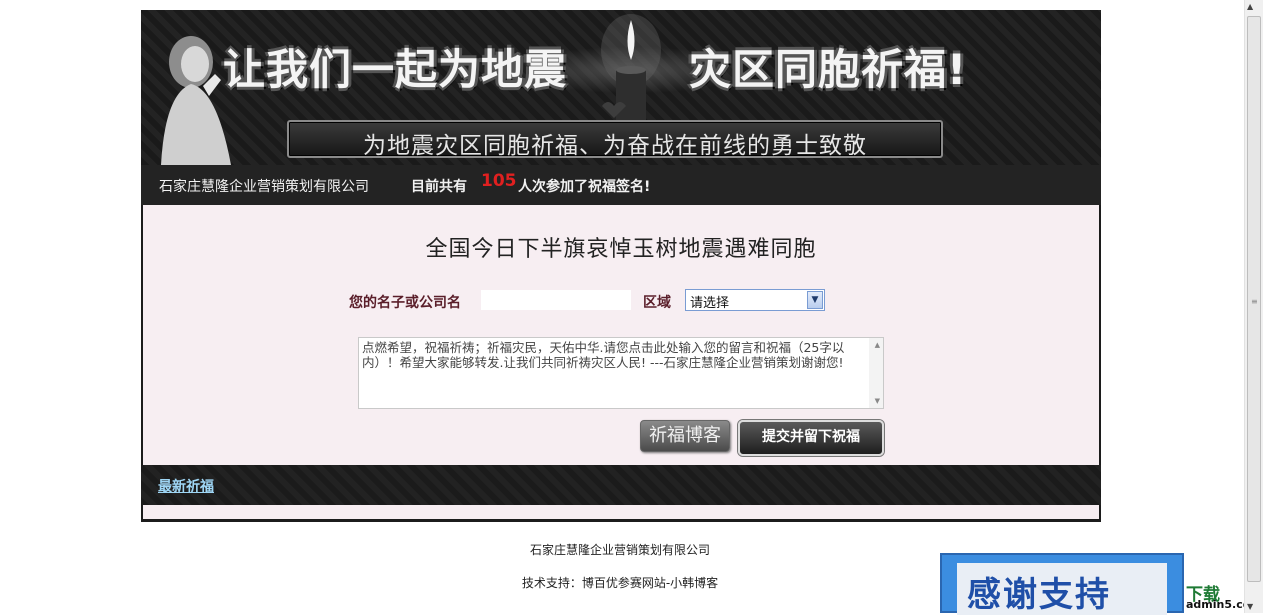 Image resolution: width=1263 pixels, height=616 pixels. I want to click on subtitle-plaque: 为地震灾区同胞祈福、为奋战在前线的勇士致敬, so click(615, 139).